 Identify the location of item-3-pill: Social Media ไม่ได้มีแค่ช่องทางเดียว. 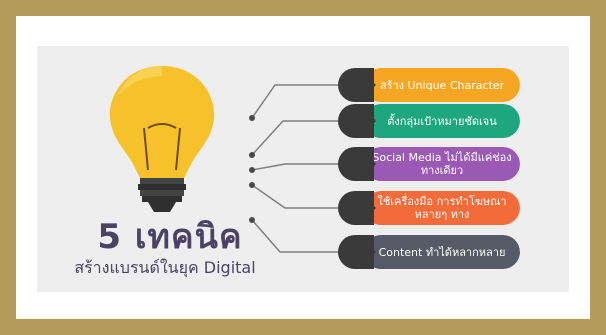
(429, 164).